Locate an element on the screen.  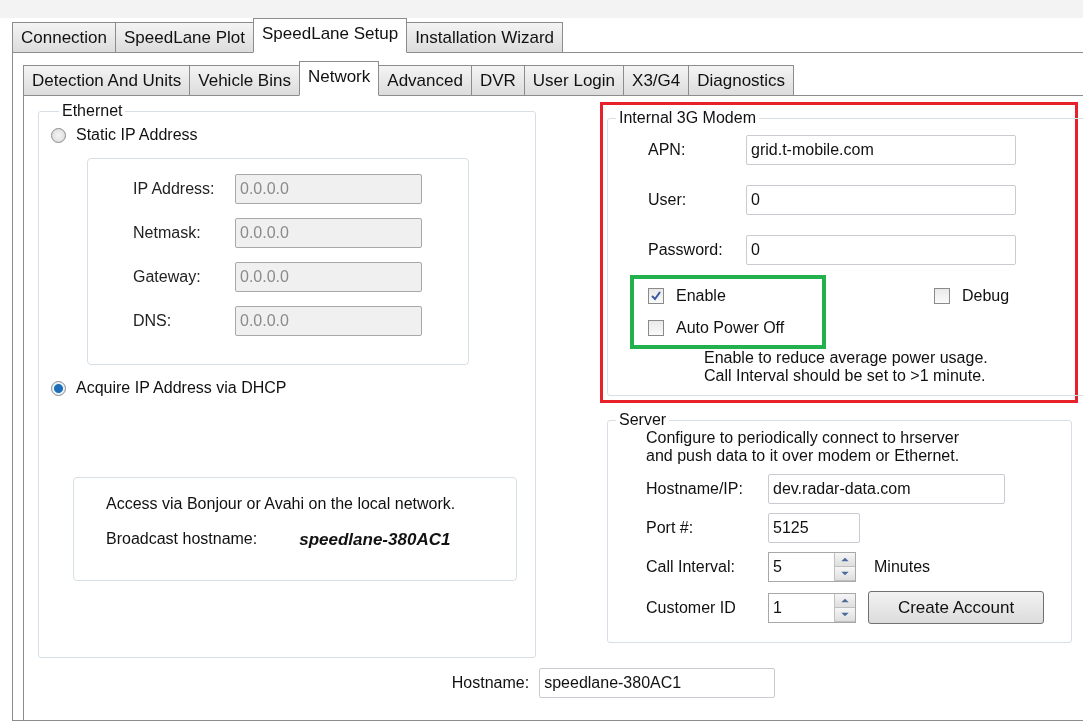
tab: X3/G4 is located at coordinates (656, 80).